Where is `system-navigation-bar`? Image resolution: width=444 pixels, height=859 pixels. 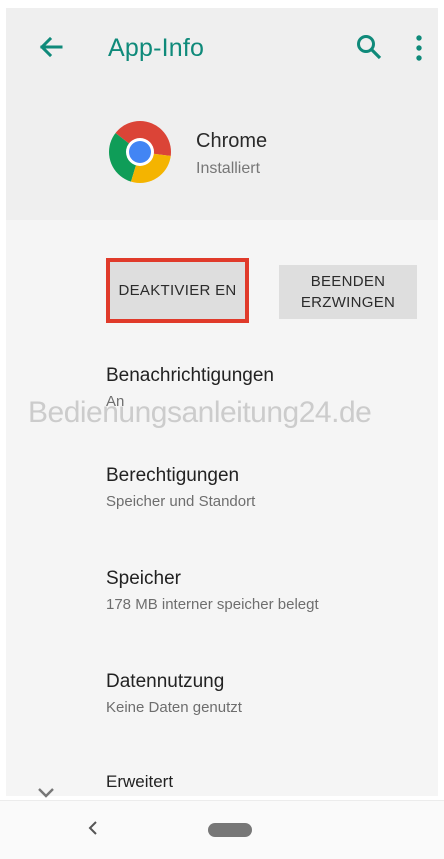
system-navigation-bar is located at coordinates (222, 829).